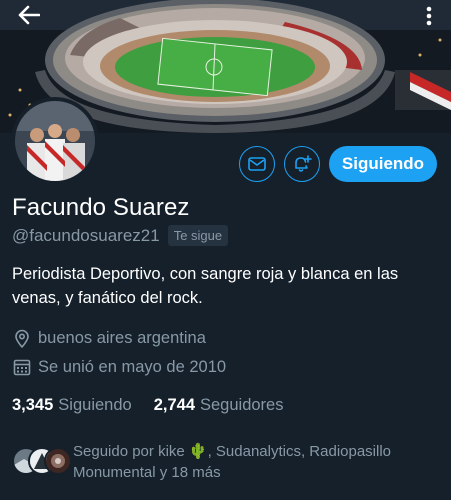  I want to click on profile-handle: @facundosuarez21, so click(86, 235).